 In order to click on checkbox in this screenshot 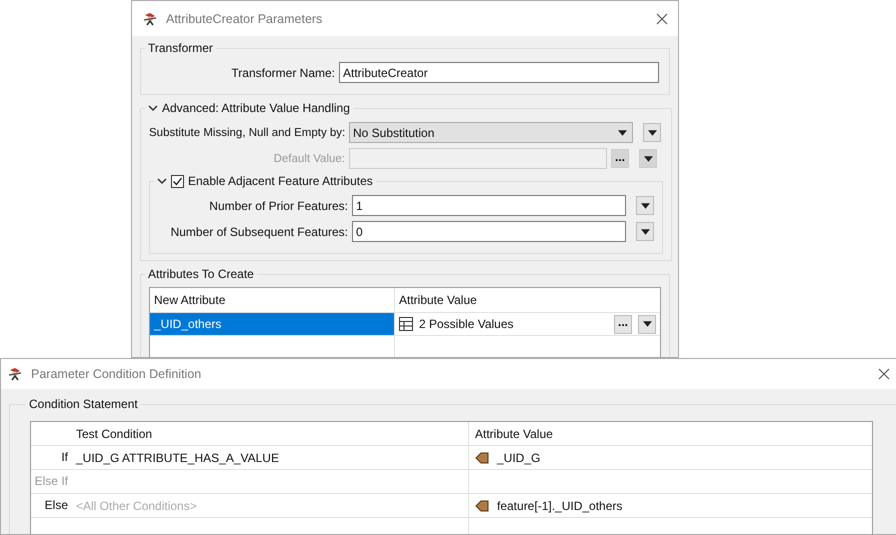, I will do `click(177, 181)`.